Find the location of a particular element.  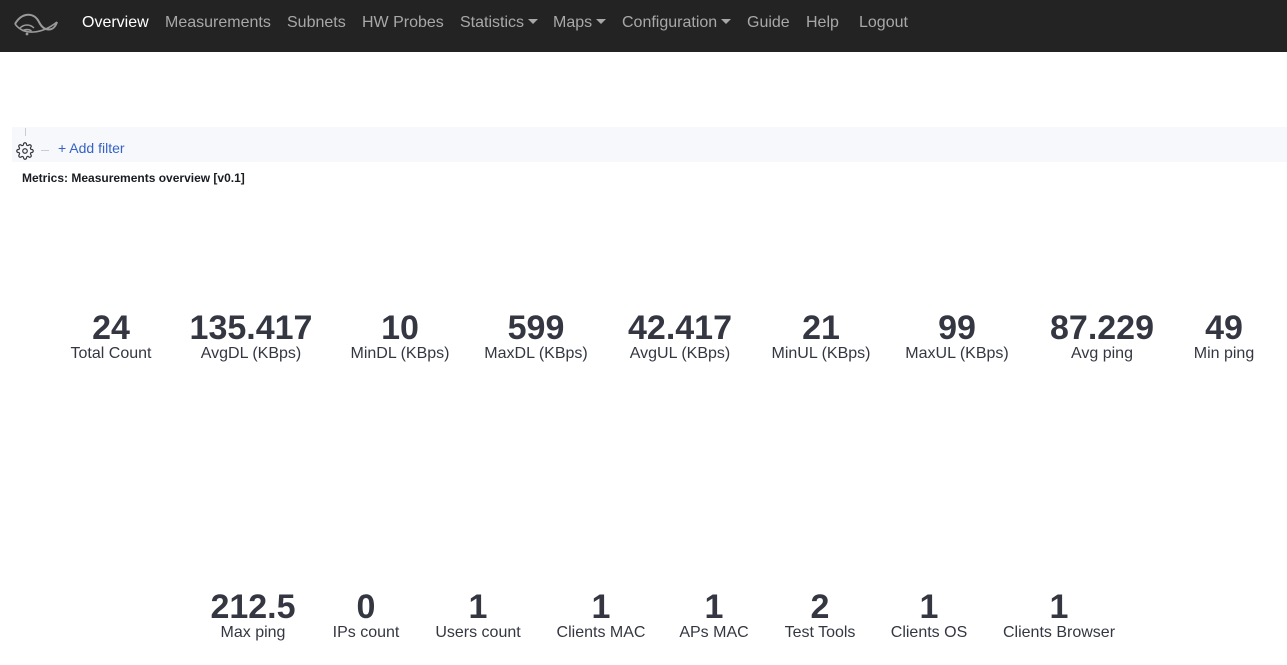

metric-clients-browser: 1 Clients Browser is located at coordinates (1059, 615).